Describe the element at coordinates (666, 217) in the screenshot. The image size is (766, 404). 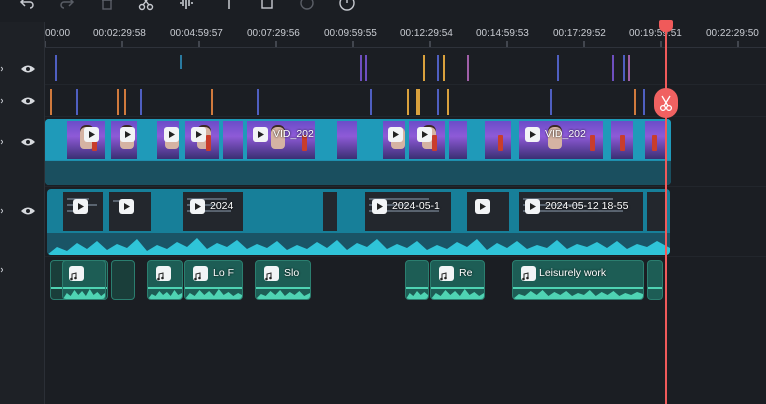
I see `playhead` at that location.